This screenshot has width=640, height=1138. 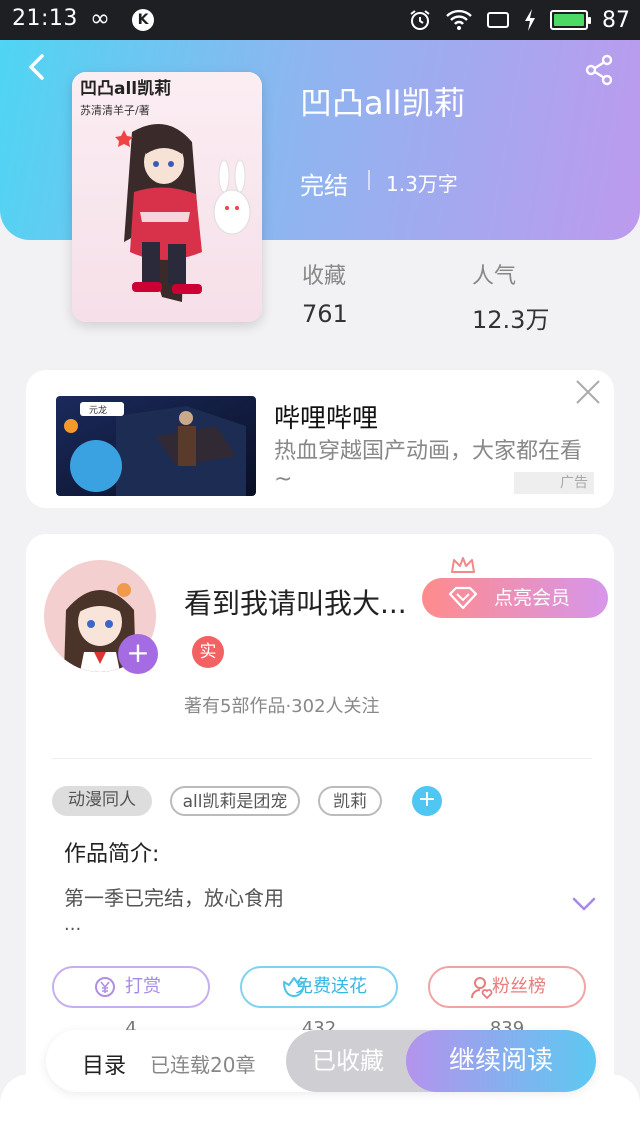 What do you see at coordinates (498, 20) in the screenshot?
I see `screen-rotate-icon` at bounding box center [498, 20].